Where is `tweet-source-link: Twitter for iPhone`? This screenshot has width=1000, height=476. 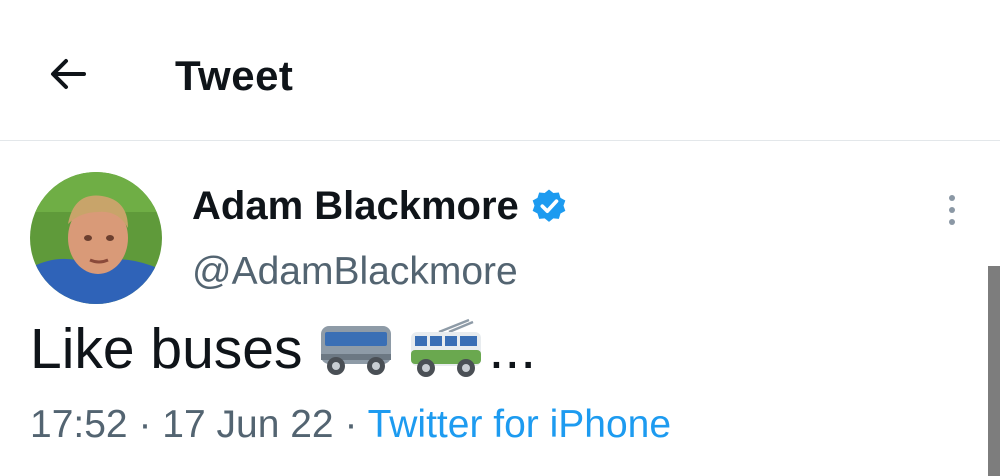 tweet-source-link: Twitter for iPhone is located at coordinates (519, 424).